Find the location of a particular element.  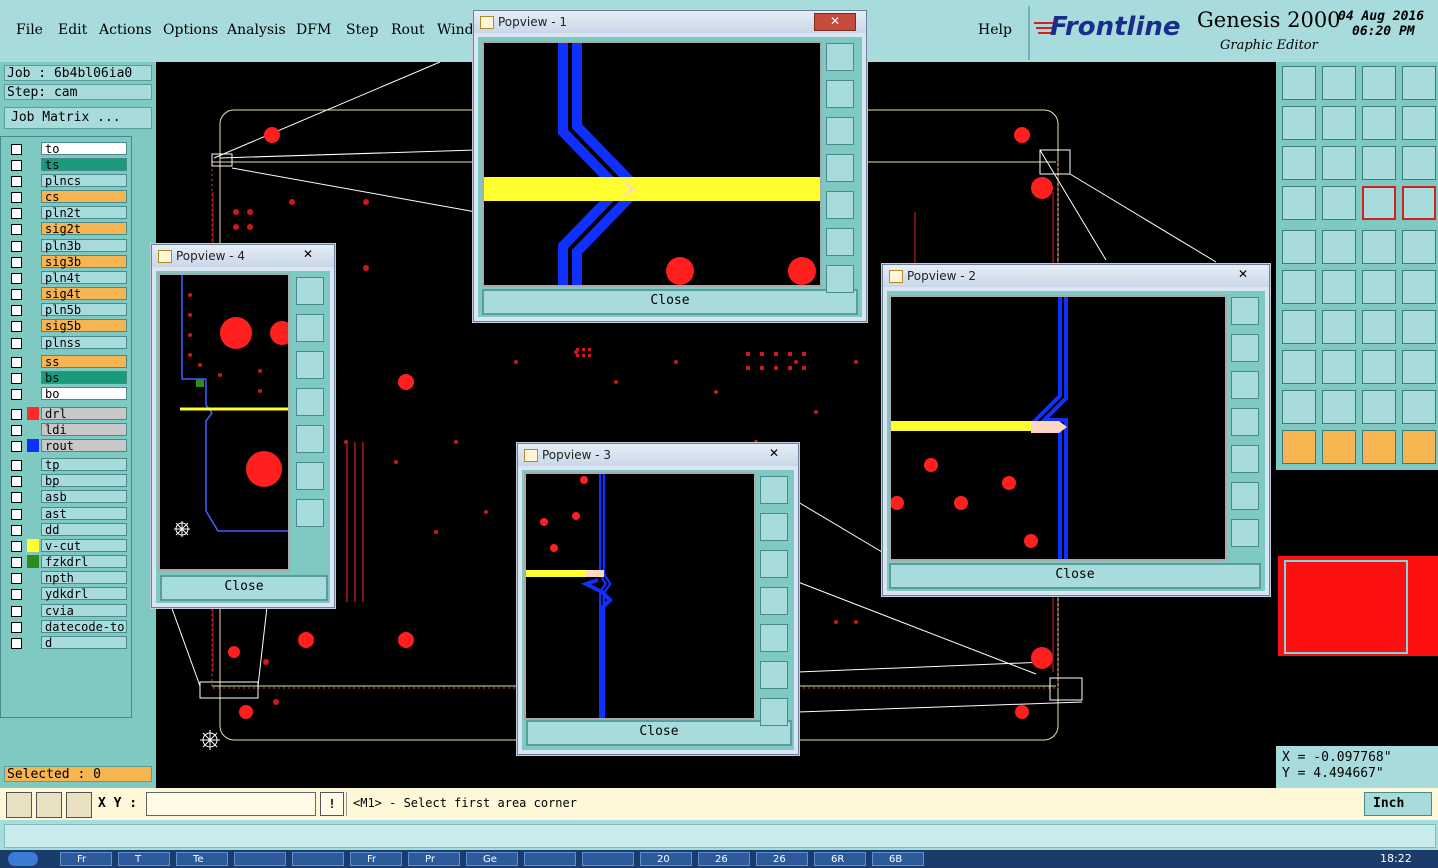

pan-right-icon is located at coordinates (1245, 459).